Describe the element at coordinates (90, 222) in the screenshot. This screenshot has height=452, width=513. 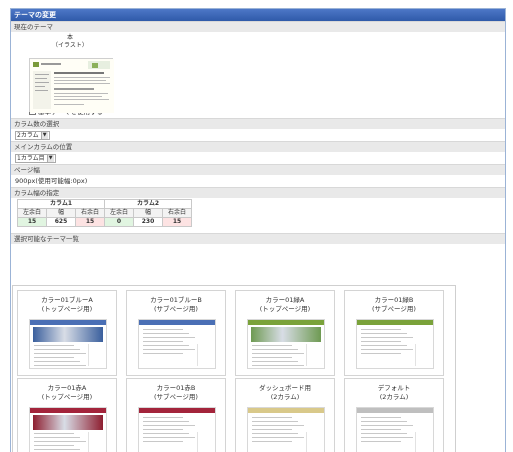
I see `col1-right-margin-value: 15` at that location.